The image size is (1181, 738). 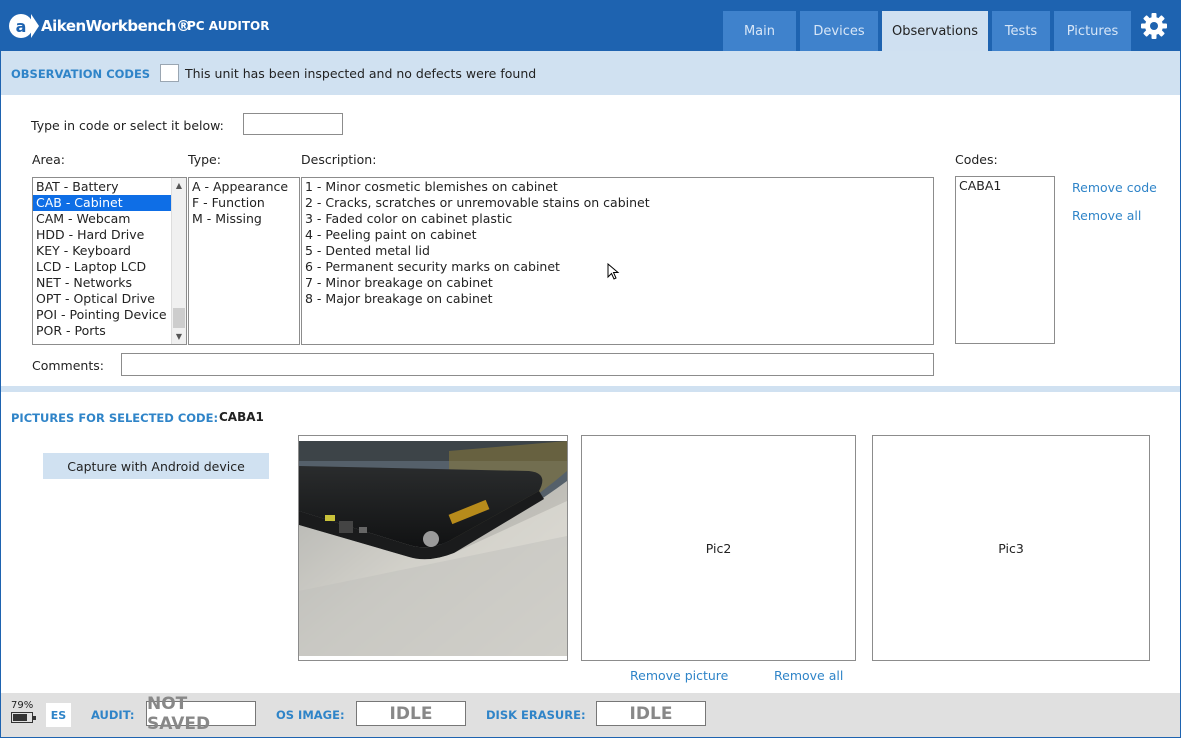 What do you see at coordinates (179, 185) in the screenshot?
I see `scroll-up-arrow-icon: ▲` at bounding box center [179, 185].